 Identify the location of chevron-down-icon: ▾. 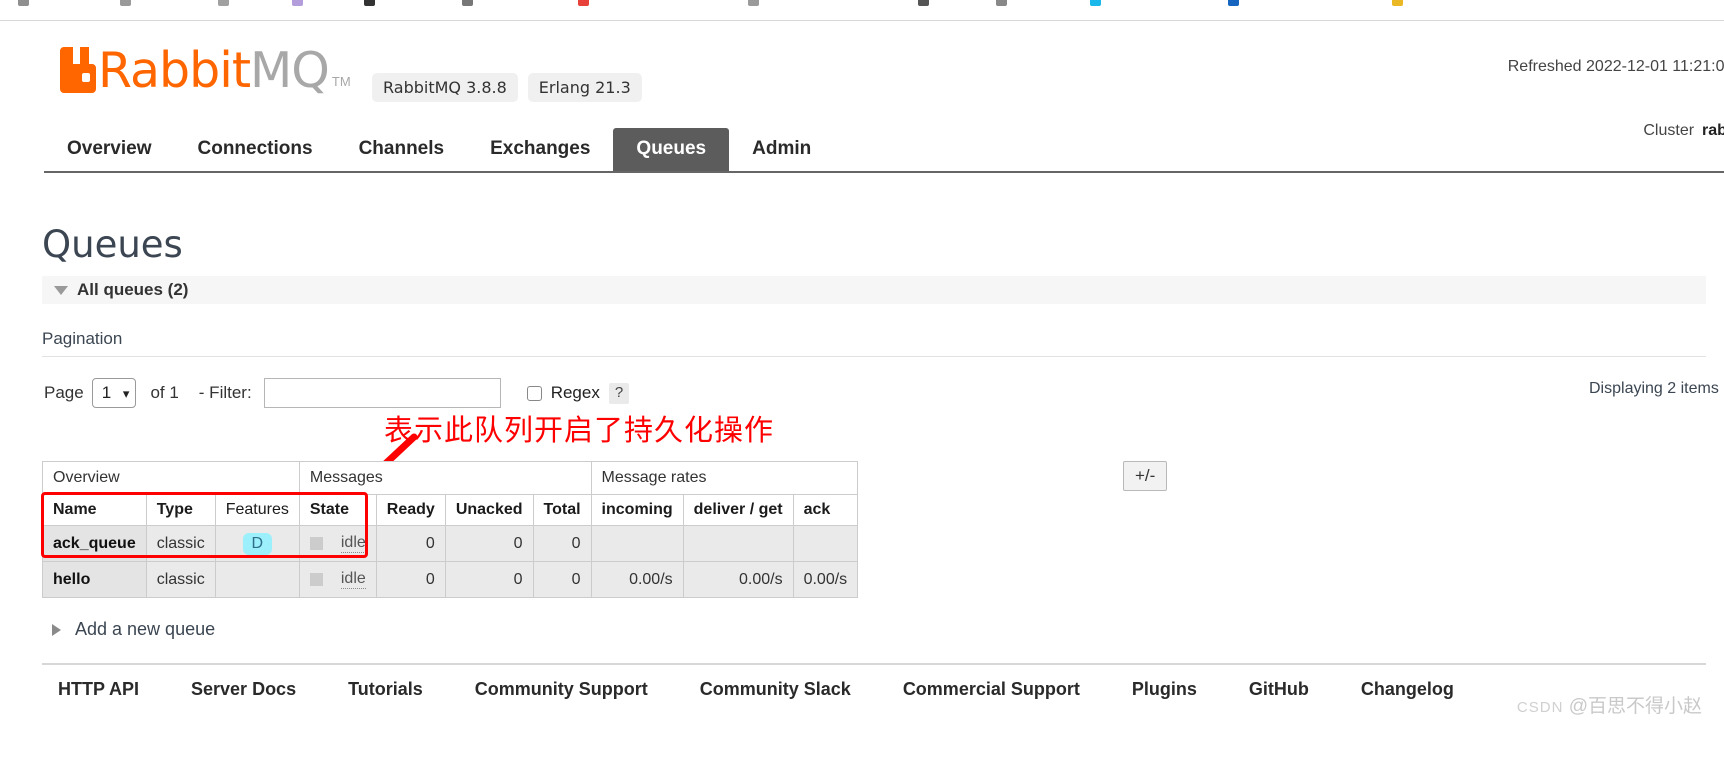
(126, 393).